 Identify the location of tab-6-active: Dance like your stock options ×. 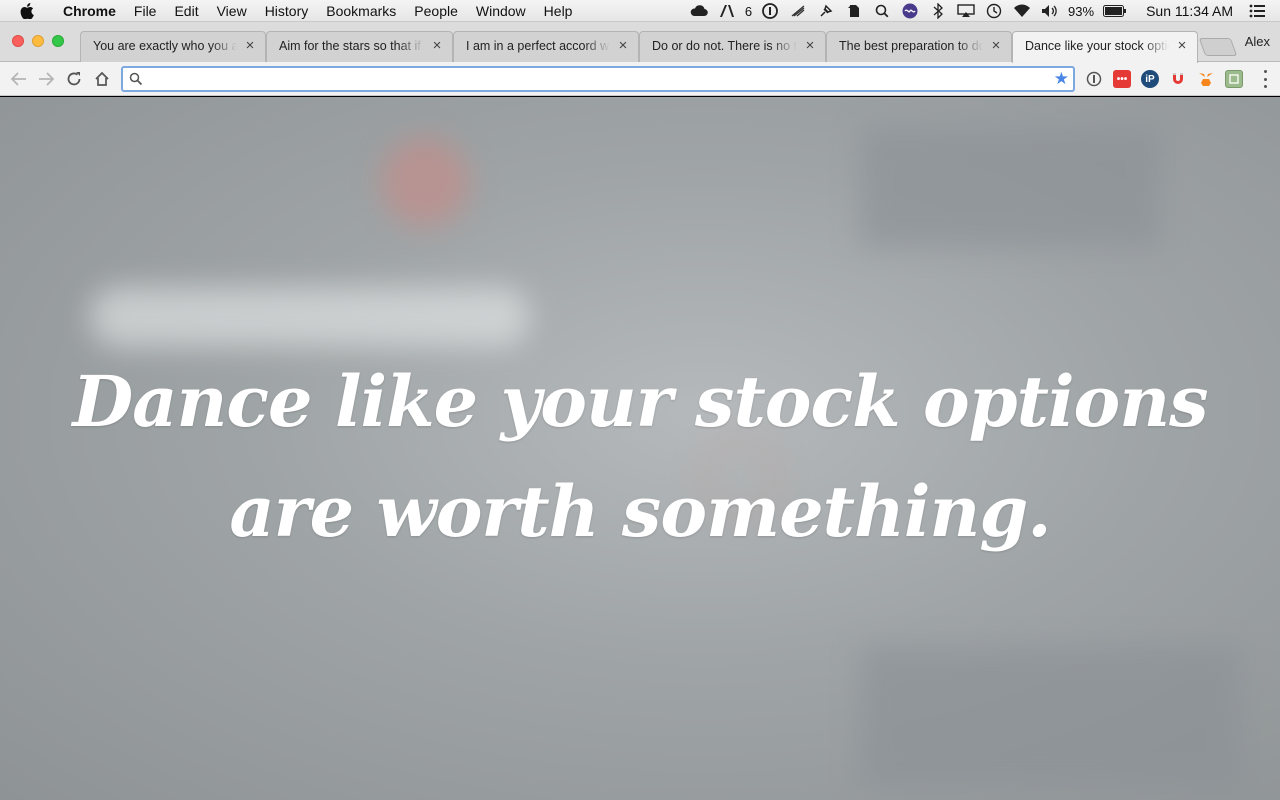
(1105, 47).